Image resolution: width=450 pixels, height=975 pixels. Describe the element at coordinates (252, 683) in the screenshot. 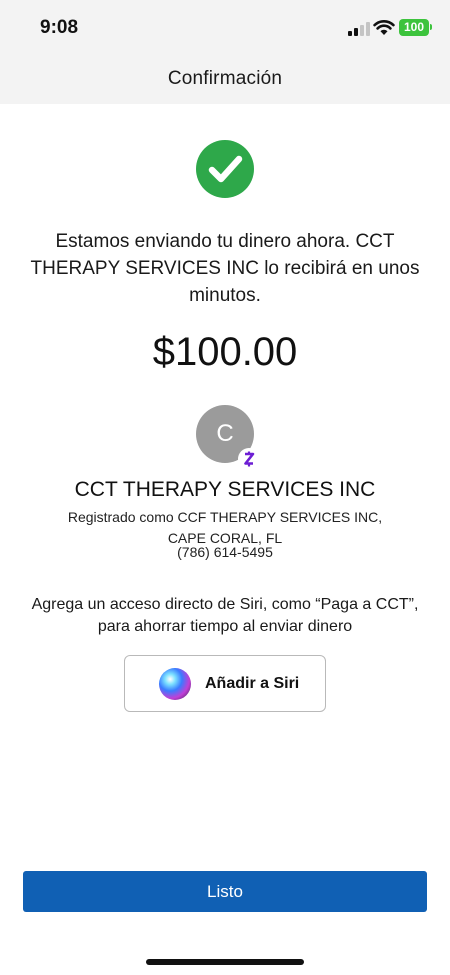

I see `add-to-siri-label: Añadir a Siri` at that location.